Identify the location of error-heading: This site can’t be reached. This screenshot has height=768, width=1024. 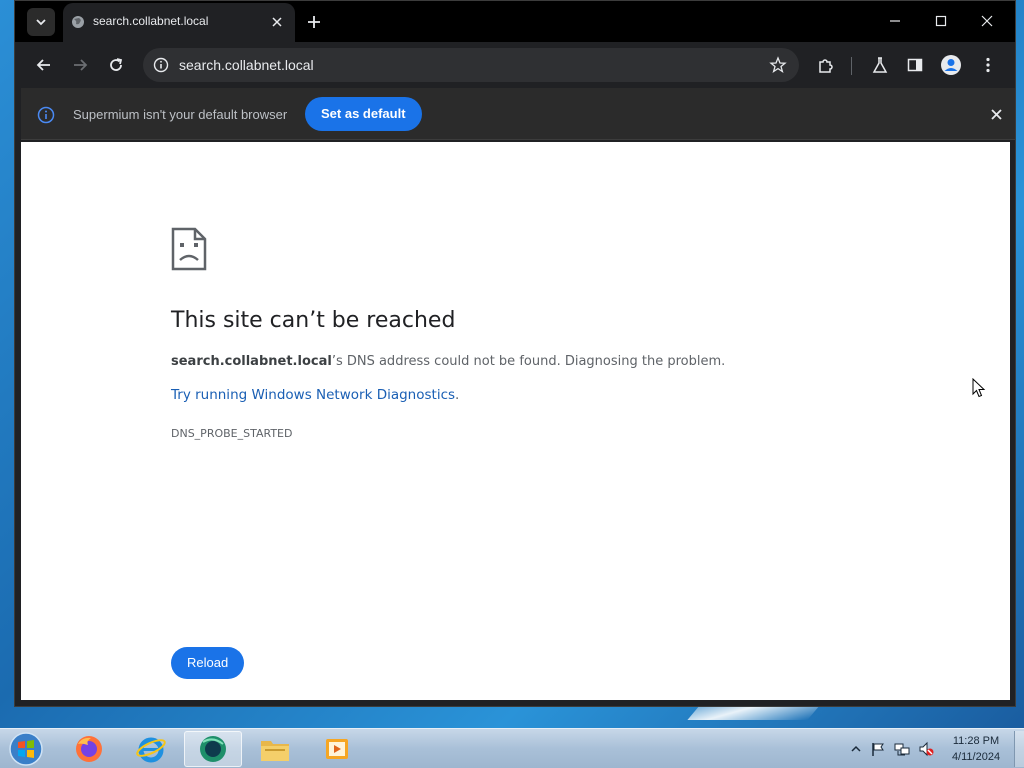
(313, 320).